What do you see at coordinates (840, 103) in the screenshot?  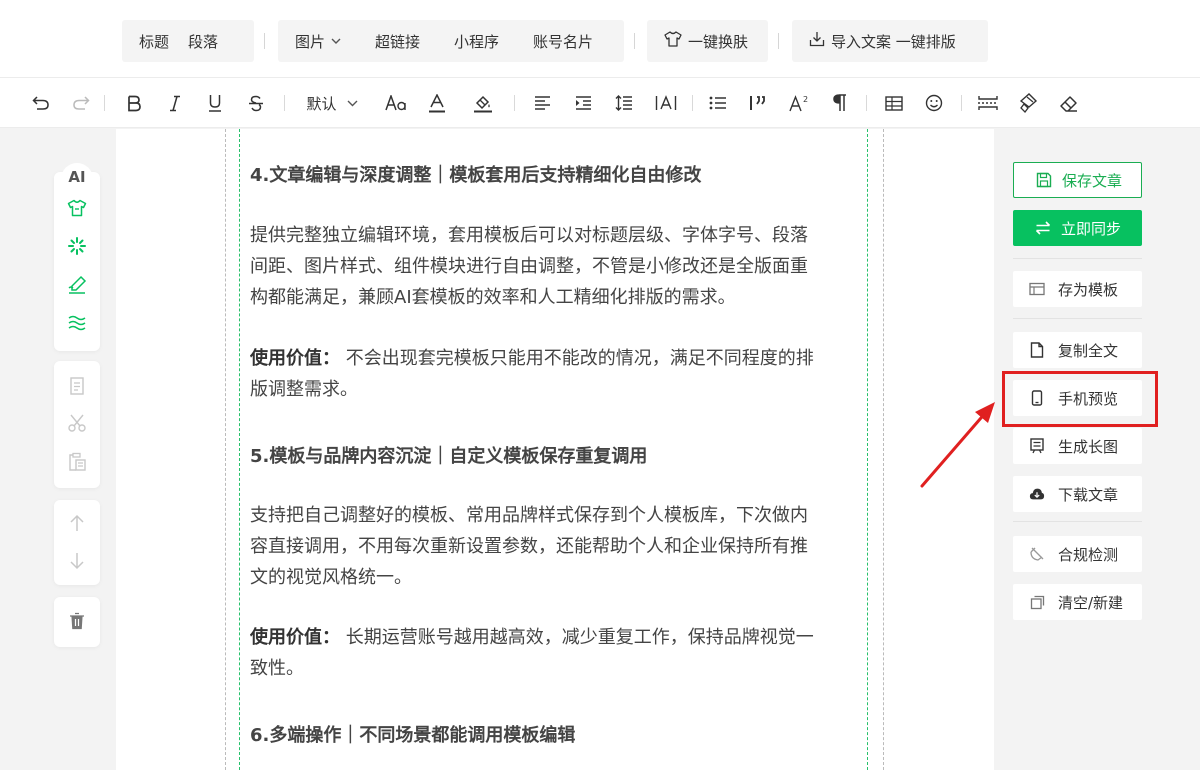 I see `paragraph-mark-icon` at bounding box center [840, 103].